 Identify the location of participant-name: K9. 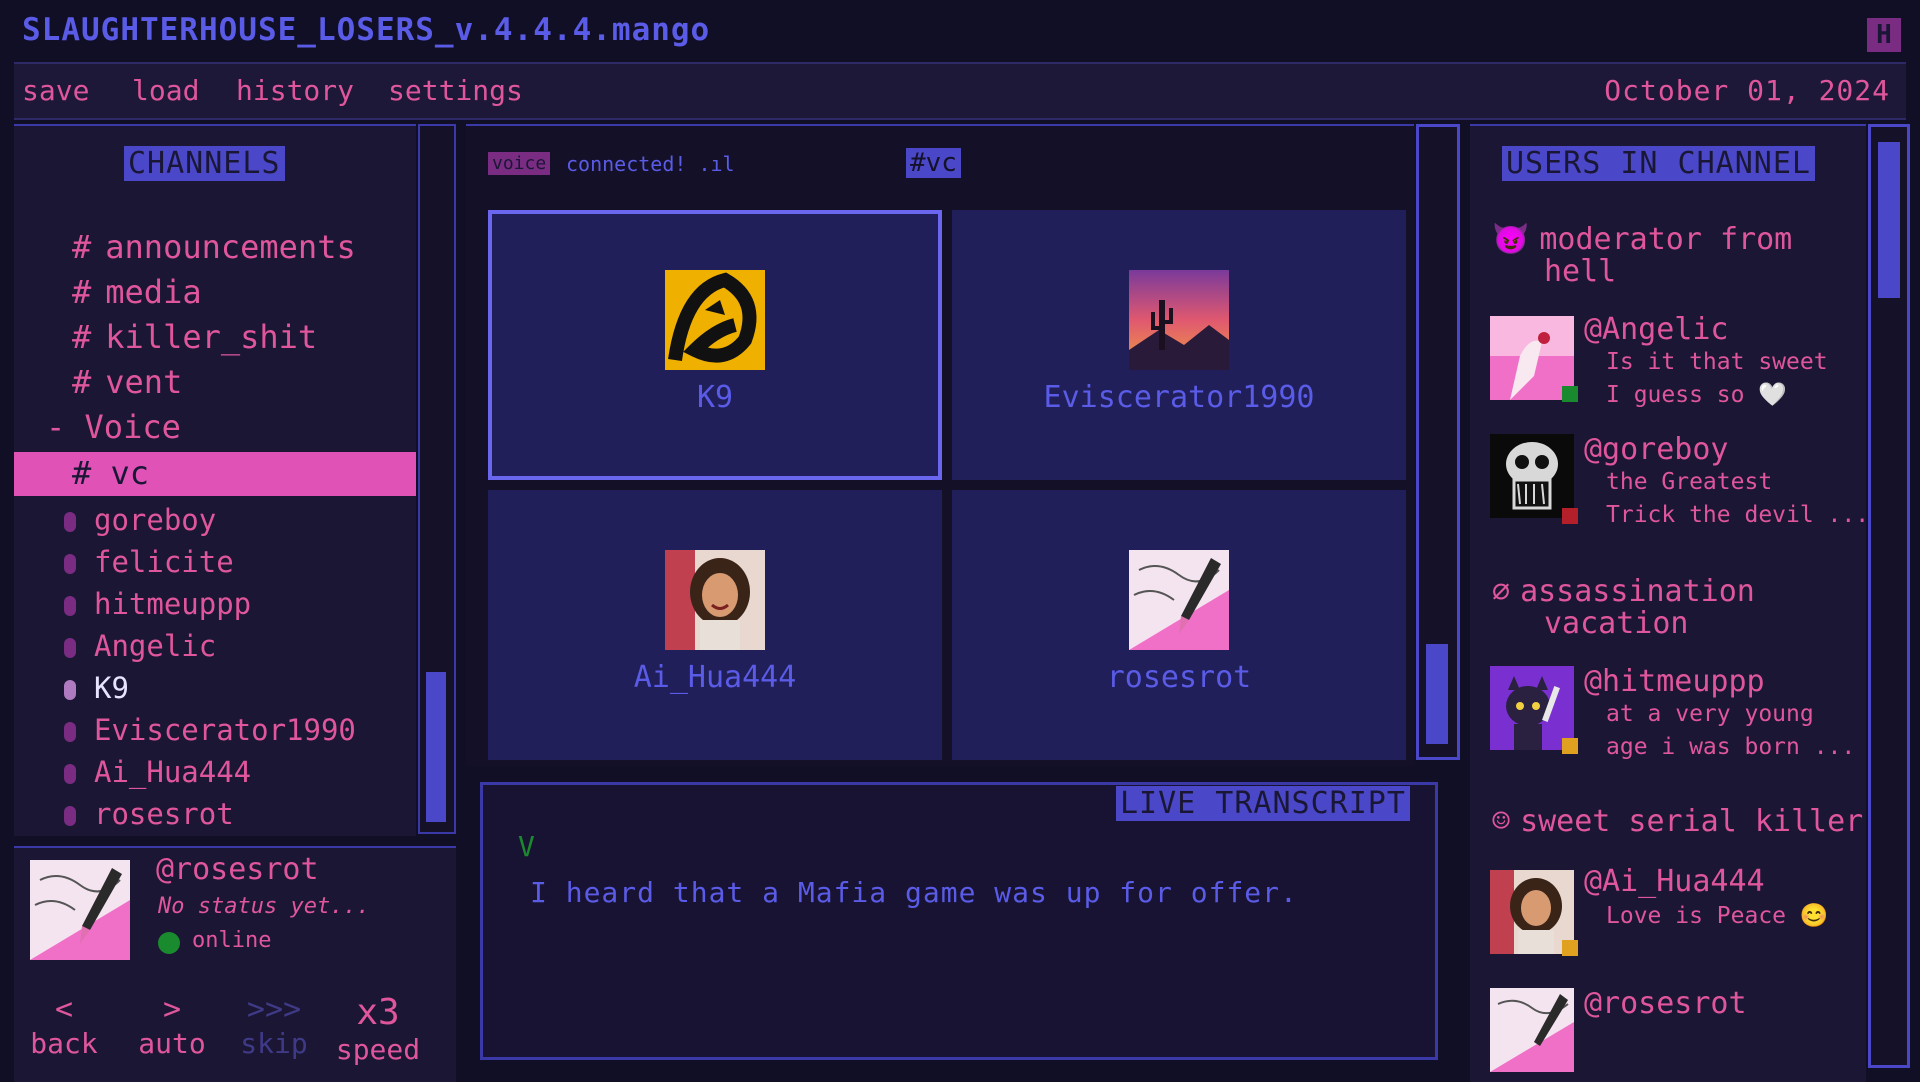
(715, 397).